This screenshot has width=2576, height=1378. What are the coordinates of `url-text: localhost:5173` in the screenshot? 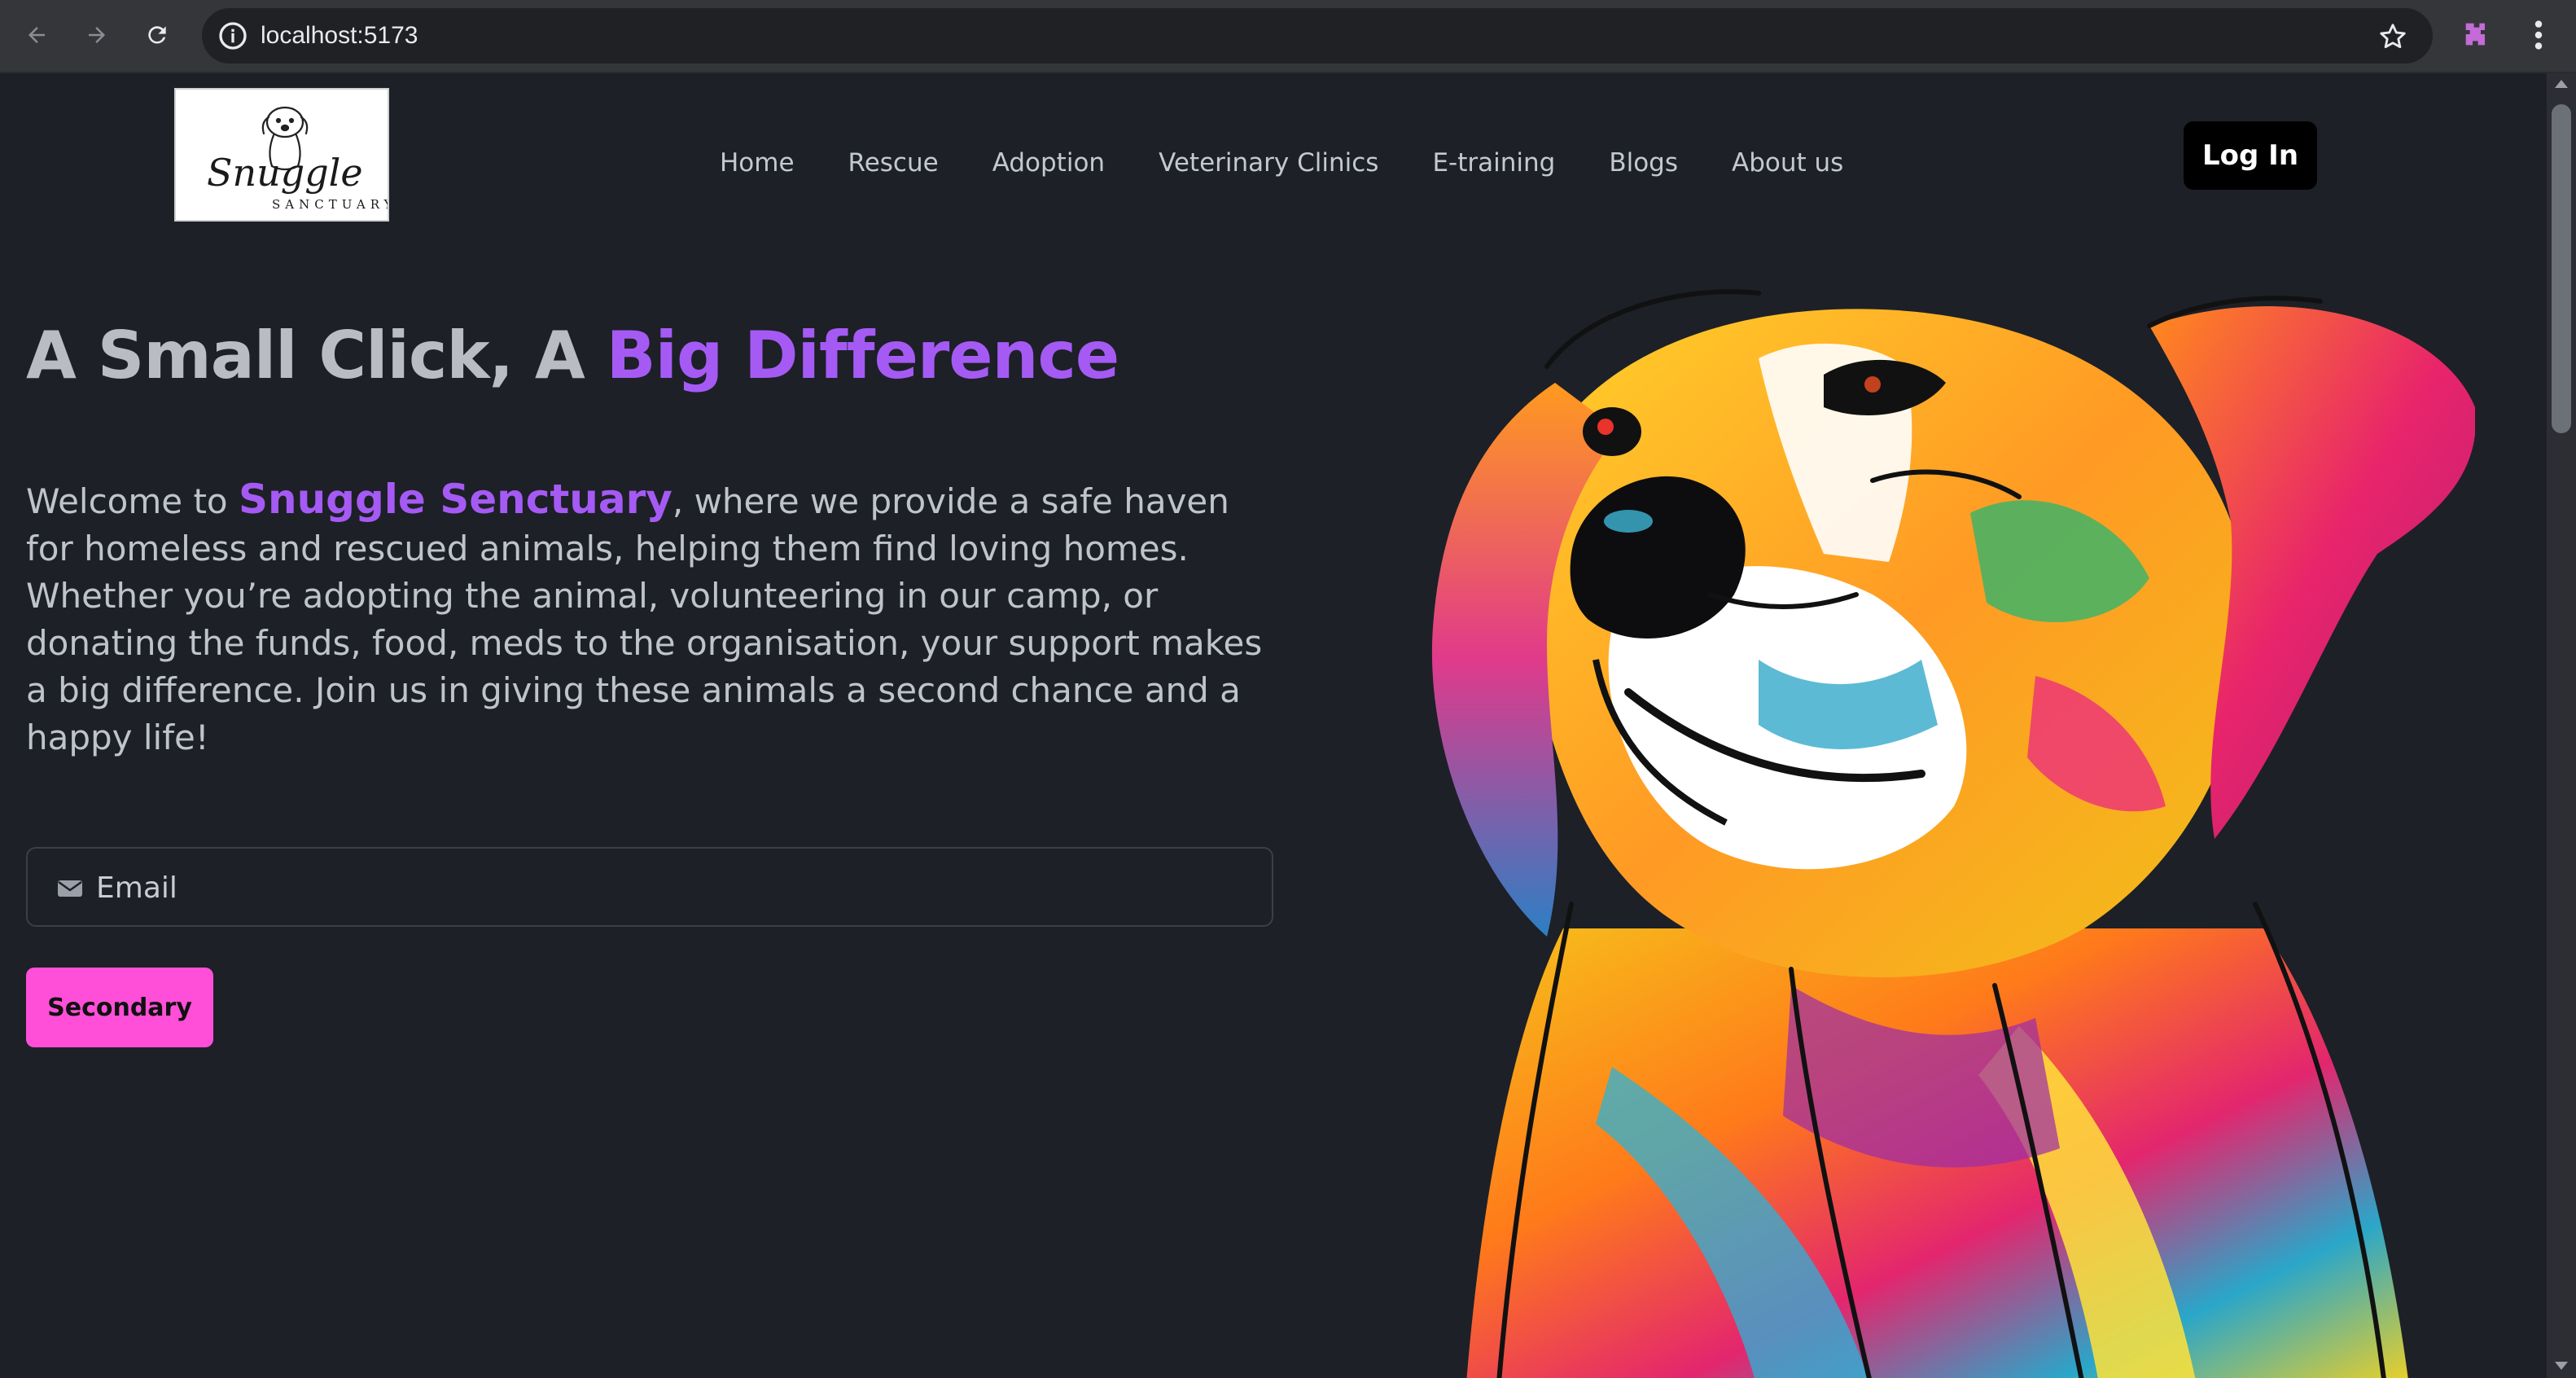 It's located at (339, 36).